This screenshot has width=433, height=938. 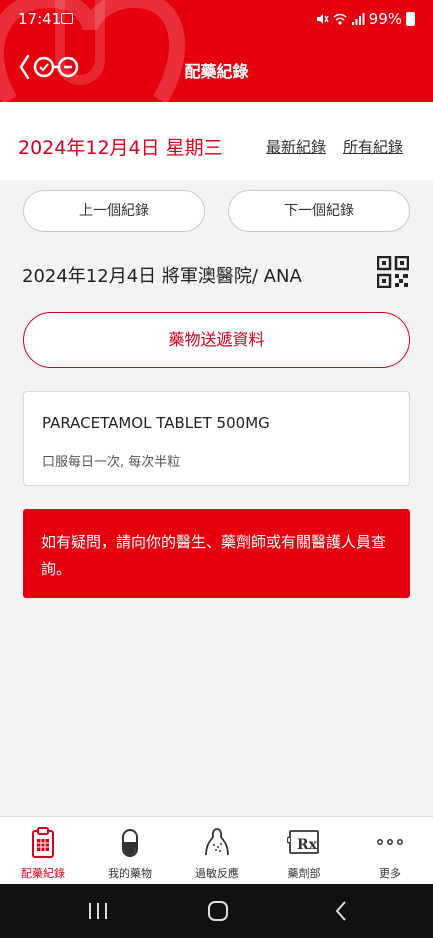 I want to click on mute-icon, so click(x=322, y=19).